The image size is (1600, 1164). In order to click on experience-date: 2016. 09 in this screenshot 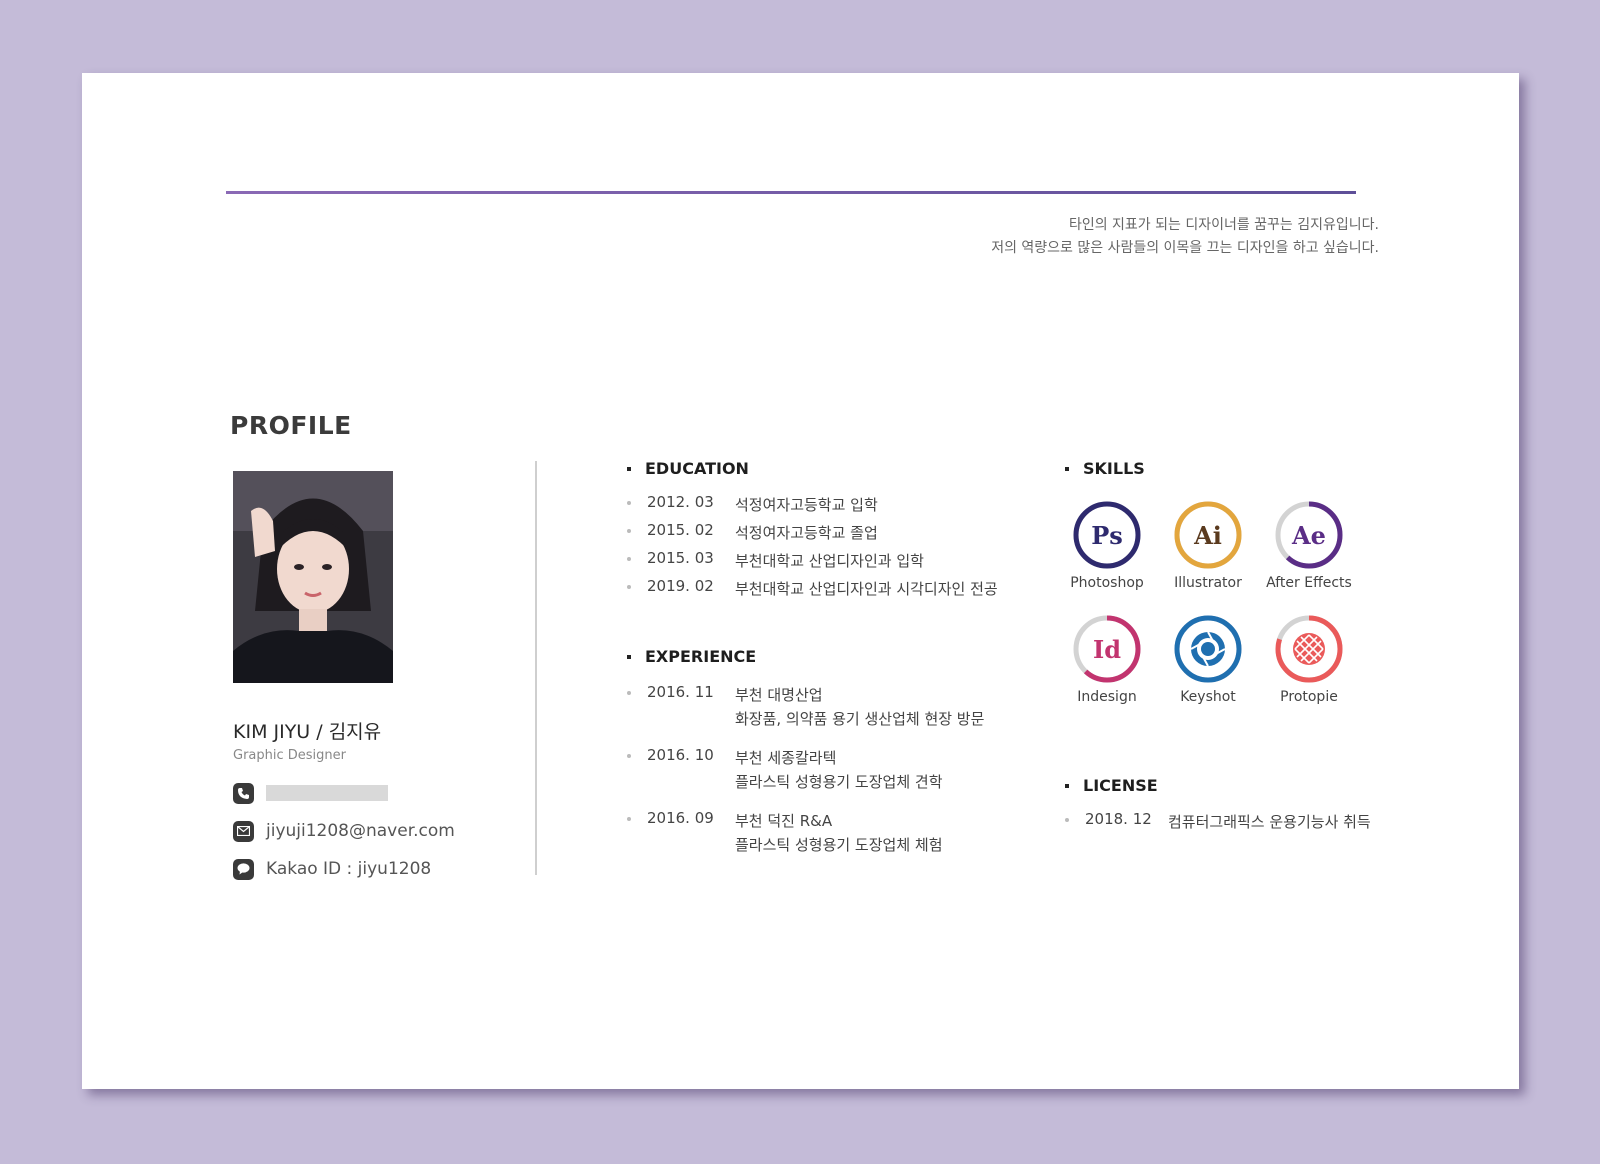, I will do `click(680, 818)`.